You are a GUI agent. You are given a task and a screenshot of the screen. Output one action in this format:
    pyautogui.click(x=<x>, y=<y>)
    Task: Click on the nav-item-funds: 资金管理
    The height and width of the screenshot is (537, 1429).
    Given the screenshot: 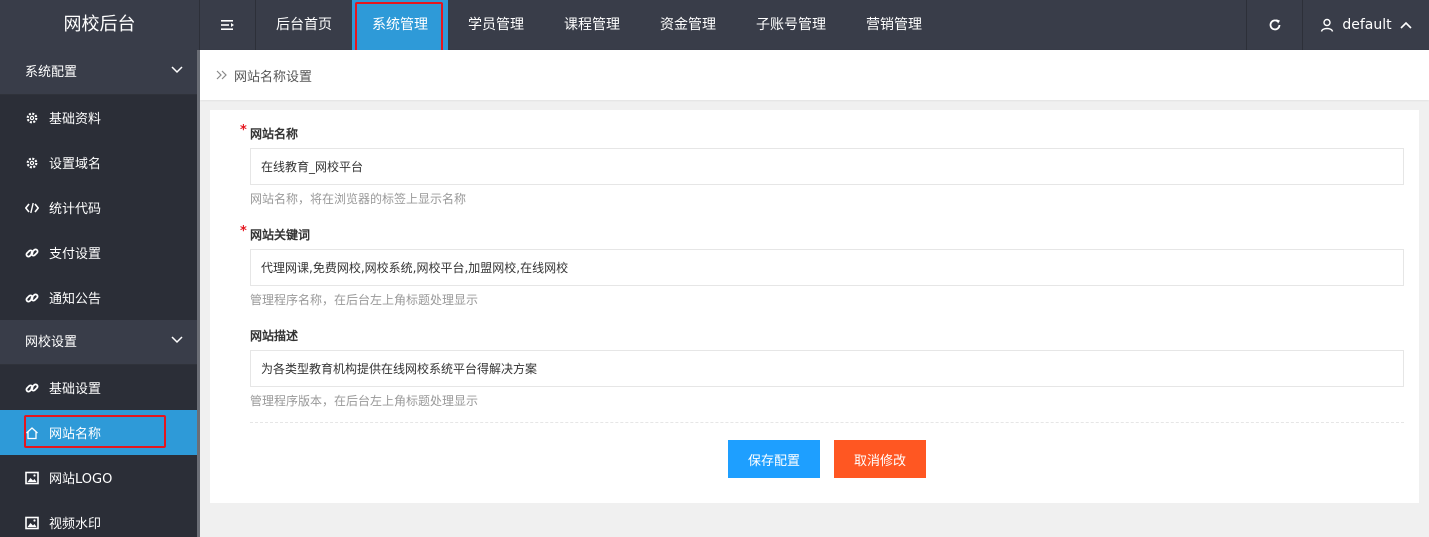 What is the action you would take?
    pyautogui.click(x=688, y=25)
    